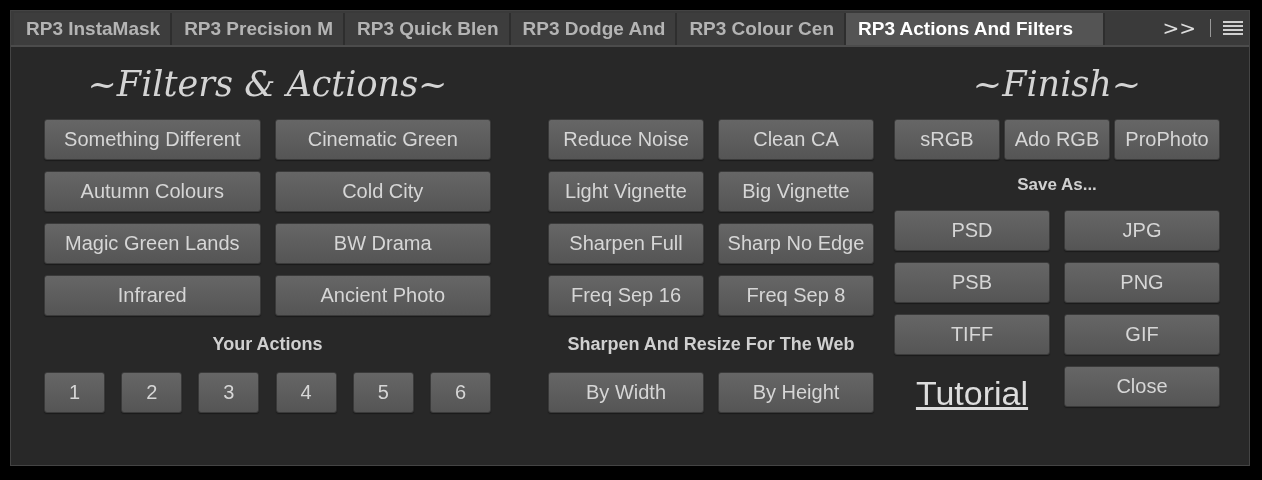 The width and height of the screenshot is (1262, 480). What do you see at coordinates (1057, 84) in the screenshot?
I see `section-title: ~Finish~` at bounding box center [1057, 84].